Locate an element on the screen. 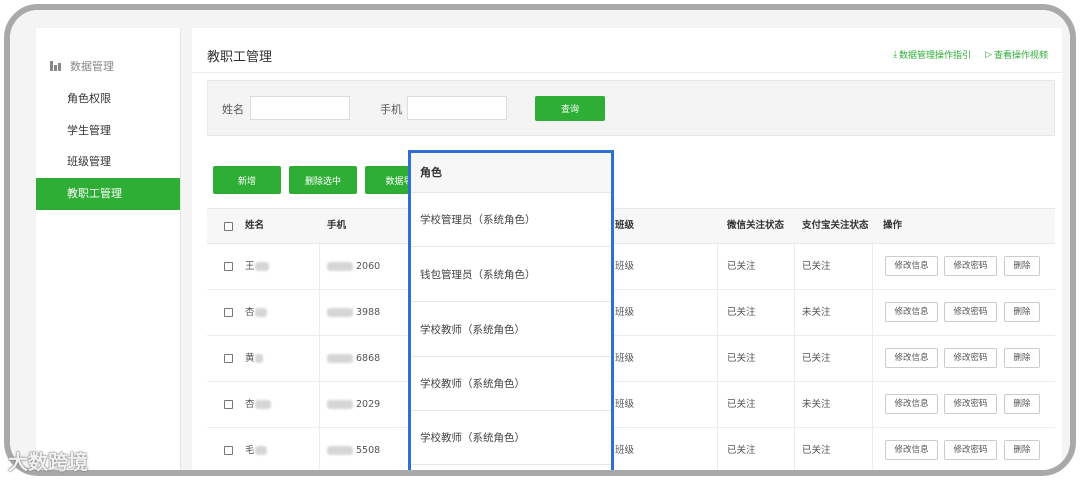 The image size is (1080, 480). add-button: 新增 is located at coordinates (247, 180).